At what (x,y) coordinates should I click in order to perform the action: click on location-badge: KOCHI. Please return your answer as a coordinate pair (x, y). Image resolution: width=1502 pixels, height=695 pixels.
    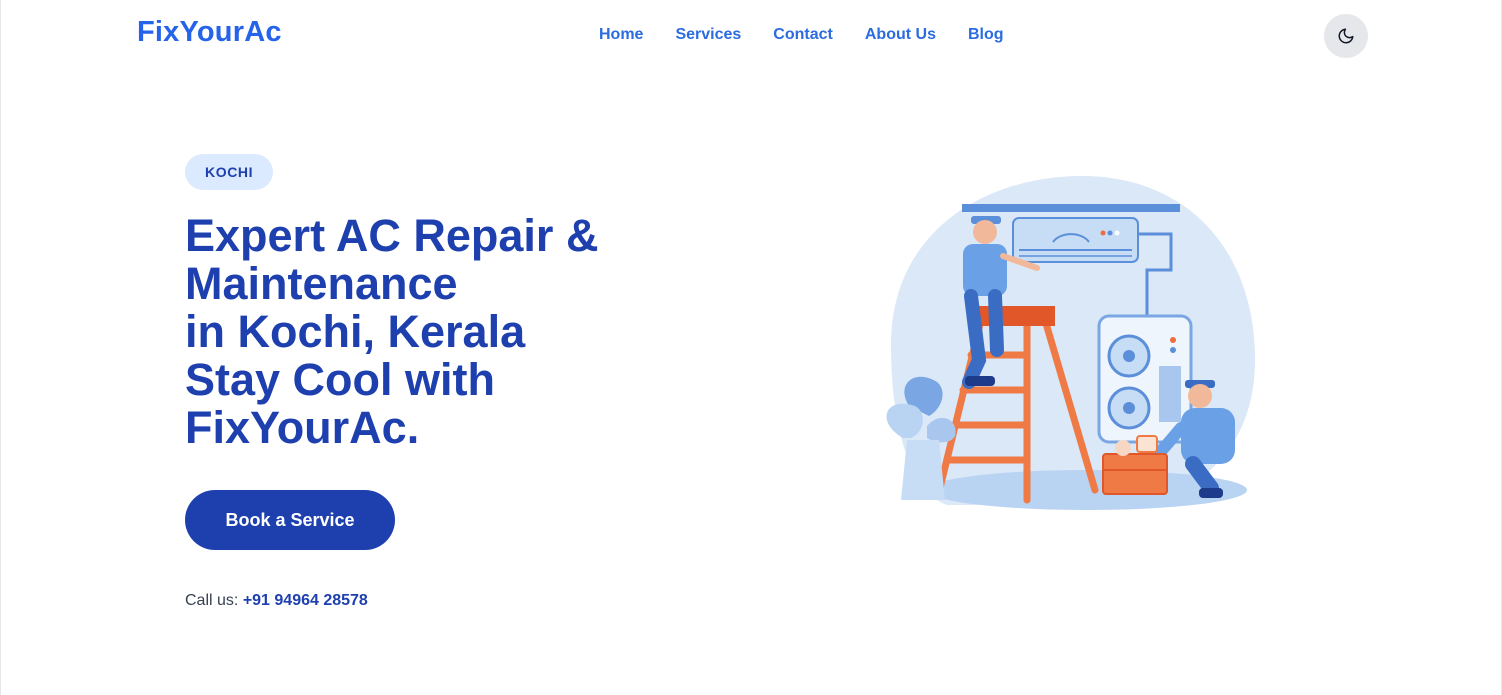
    Looking at the image, I should click on (229, 172).